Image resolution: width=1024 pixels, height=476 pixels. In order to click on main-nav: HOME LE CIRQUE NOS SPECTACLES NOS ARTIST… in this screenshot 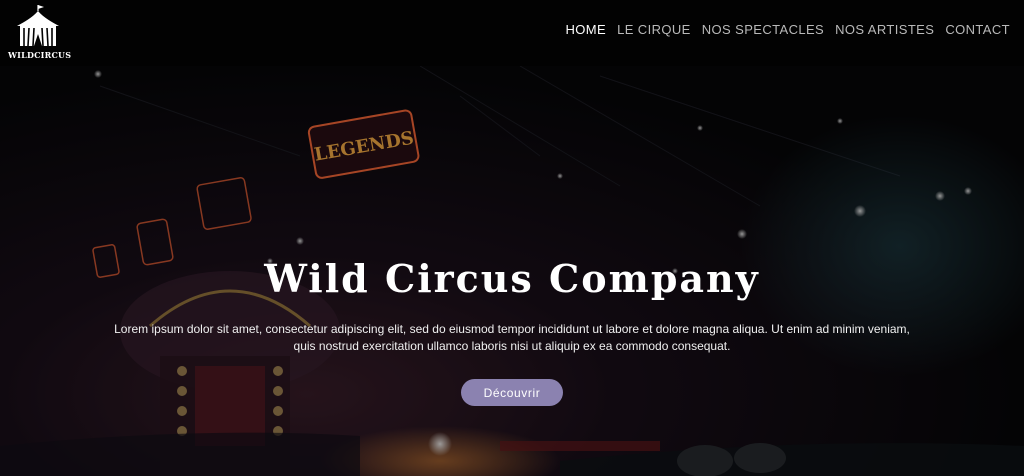, I will do `click(787, 29)`.